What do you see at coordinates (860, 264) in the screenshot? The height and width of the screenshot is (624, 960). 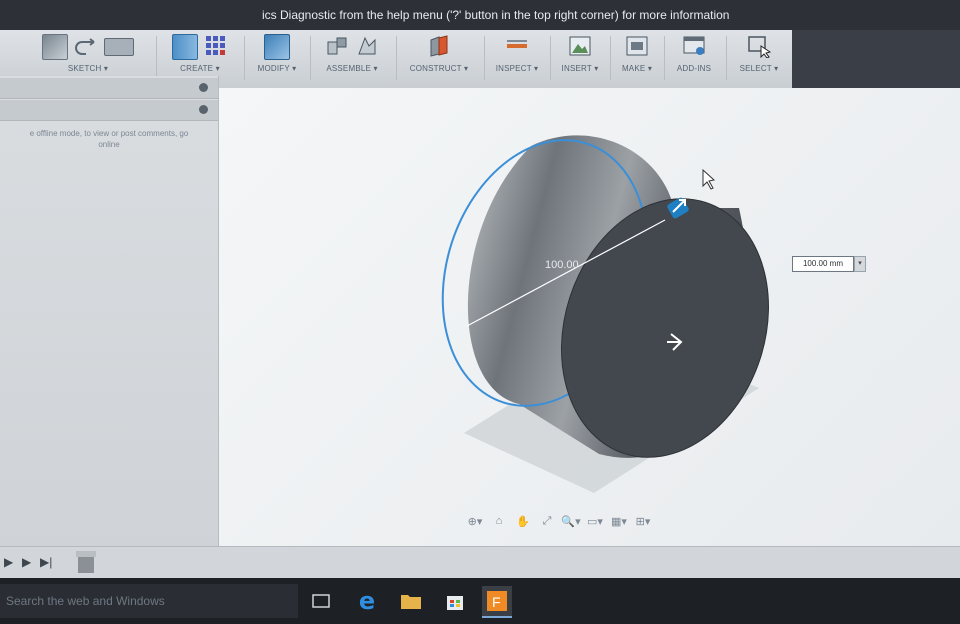 I see `dimension-dropdown: ▾` at bounding box center [860, 264].